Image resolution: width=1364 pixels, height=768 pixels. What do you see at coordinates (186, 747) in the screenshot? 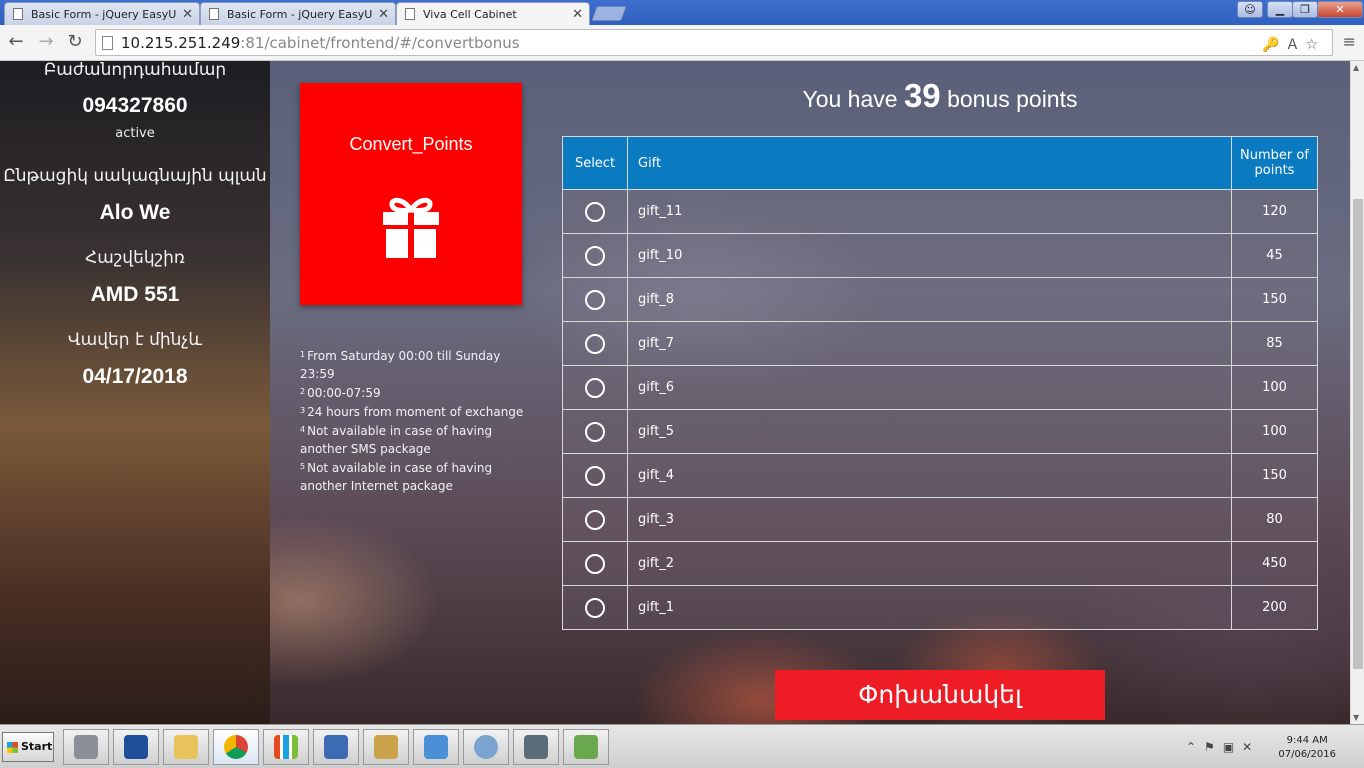
I see `explorer-icon` at bounding box center [186, 747].